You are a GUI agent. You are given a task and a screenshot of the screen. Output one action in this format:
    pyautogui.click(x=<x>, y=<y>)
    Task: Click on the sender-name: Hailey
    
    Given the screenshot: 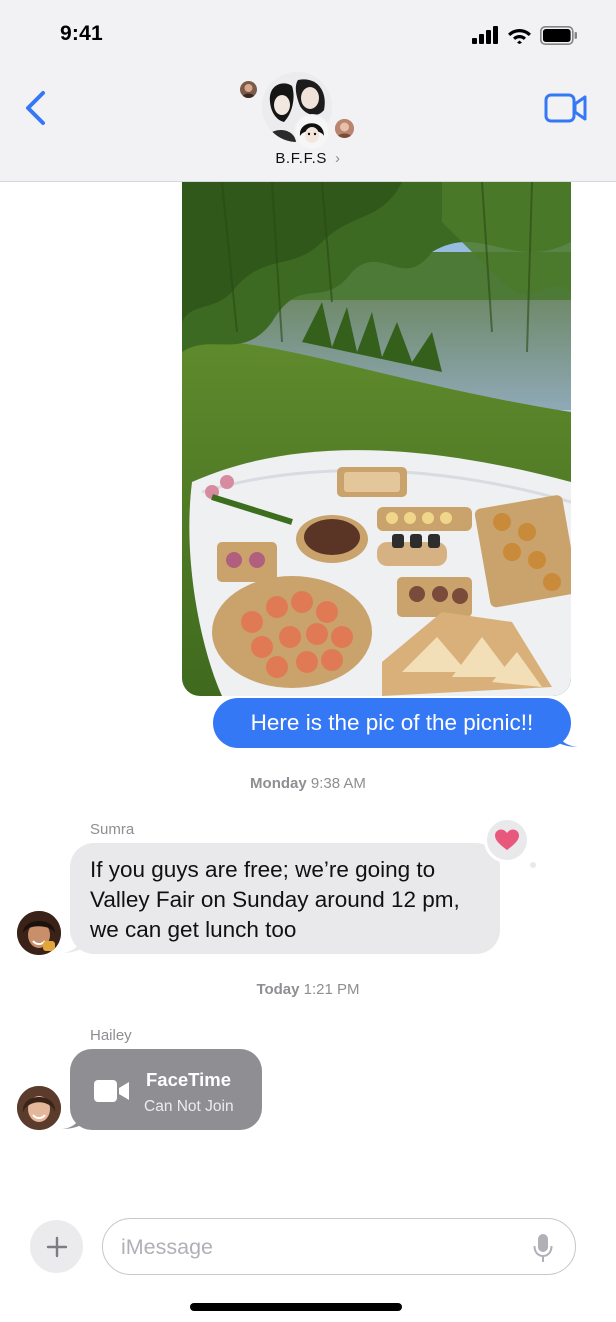 What is the action you would take?
    pyautogui.click(x=111, y=1035)
    